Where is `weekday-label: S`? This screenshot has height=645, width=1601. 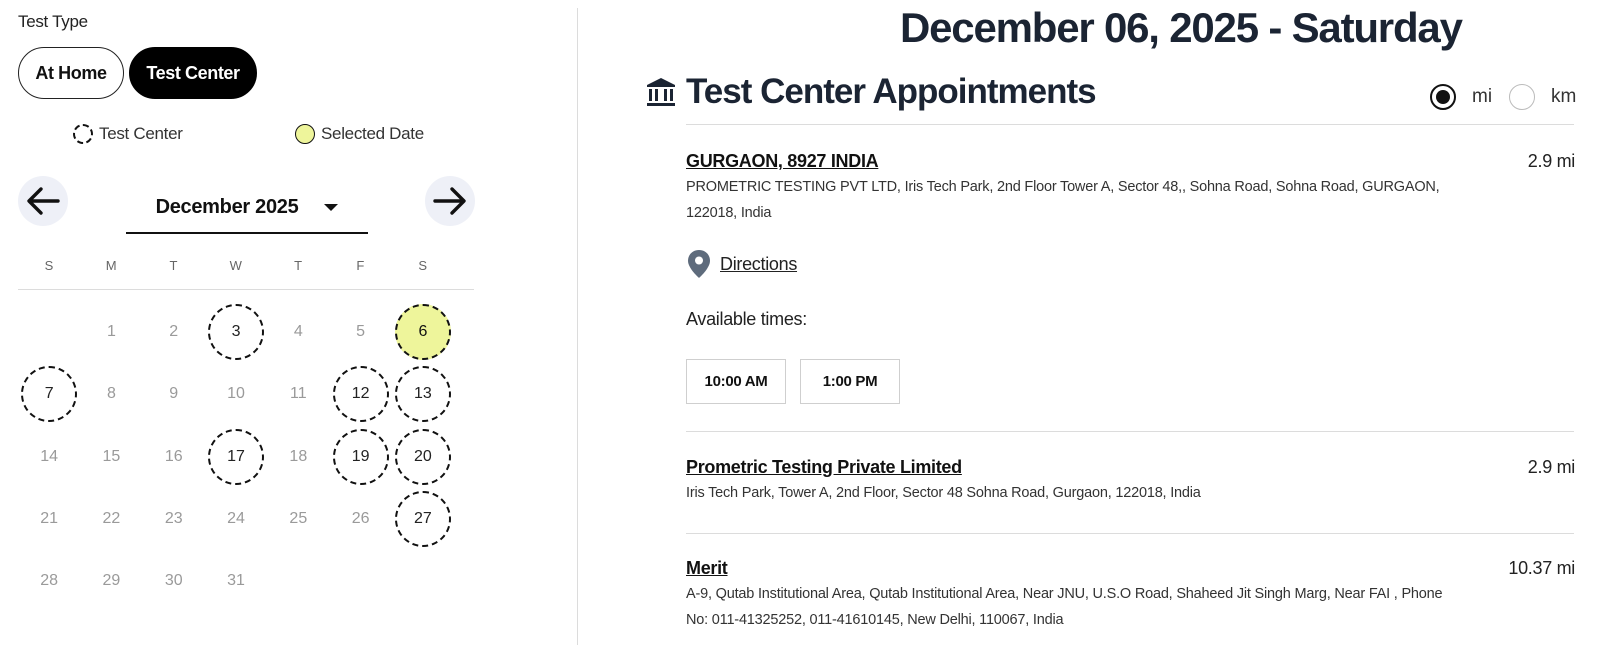
weekday-label: S is located at coordinates (423, 265).